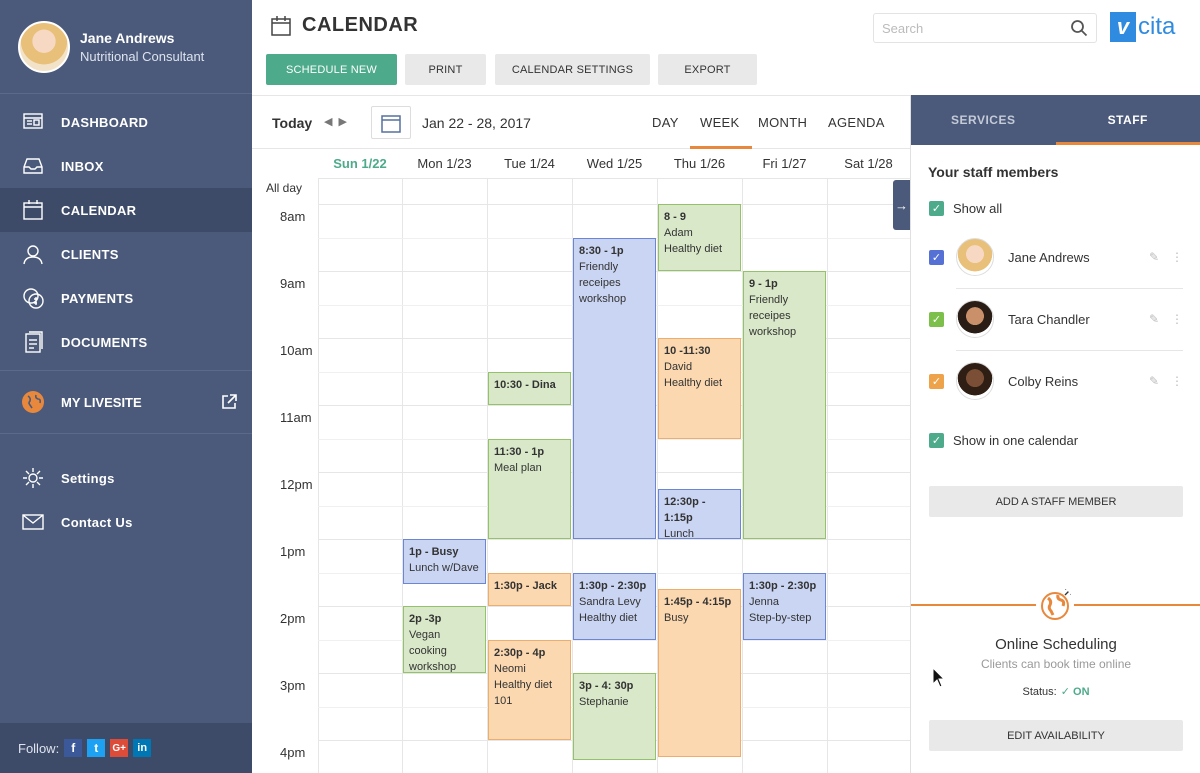 The image size is (1200, 773). I want to click on day-header: Thu 1/26, so click(699, 163).